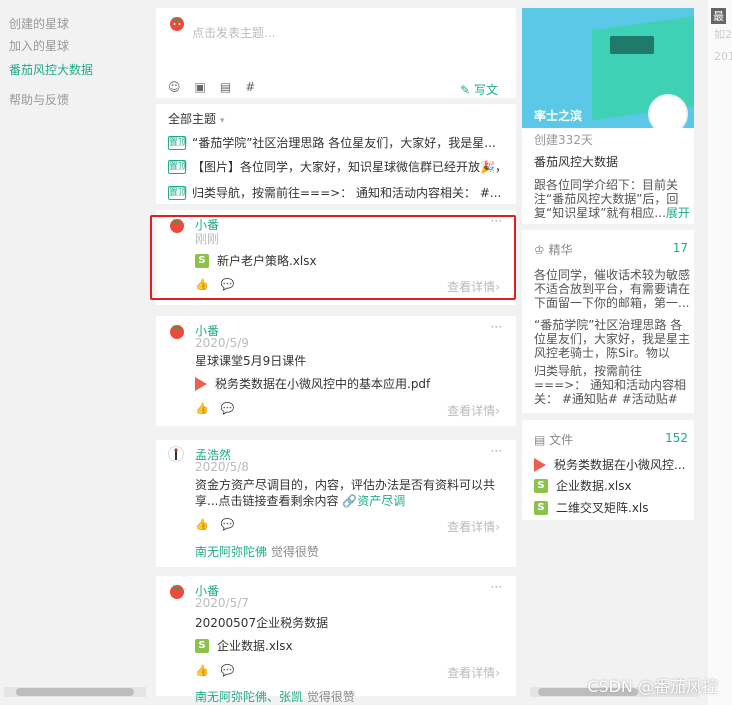 The height and width of the screenshot is (705, 732). I want to click on files-count: 152, so click(676, 438).